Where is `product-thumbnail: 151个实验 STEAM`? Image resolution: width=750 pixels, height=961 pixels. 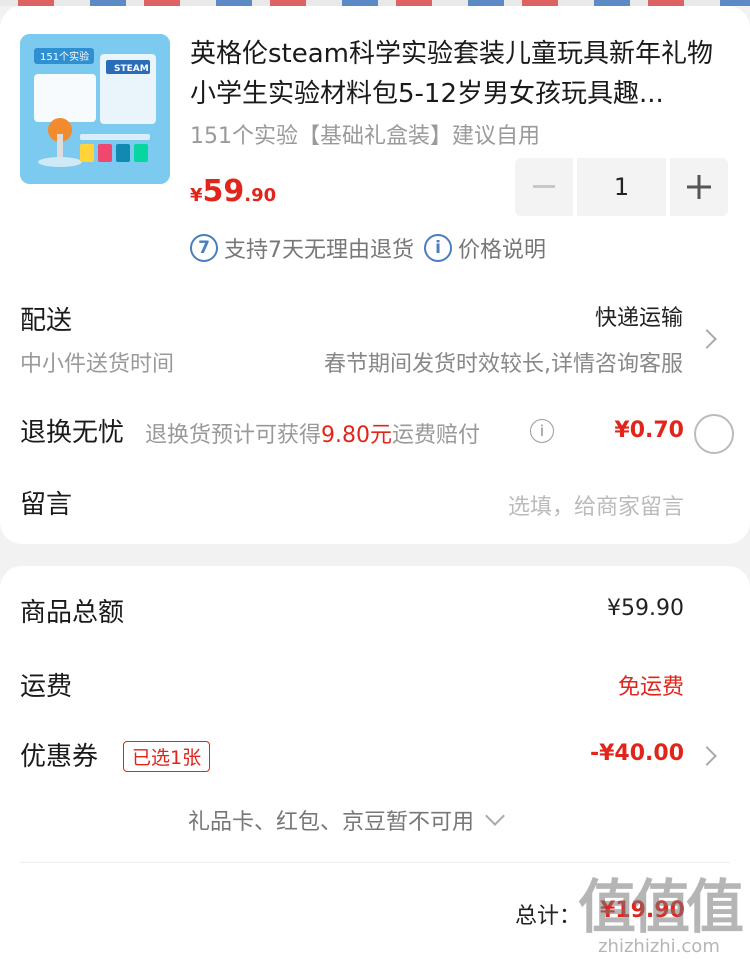 product-thumbnail: 151个实验 STEAM is located at coordinates (95, 109).